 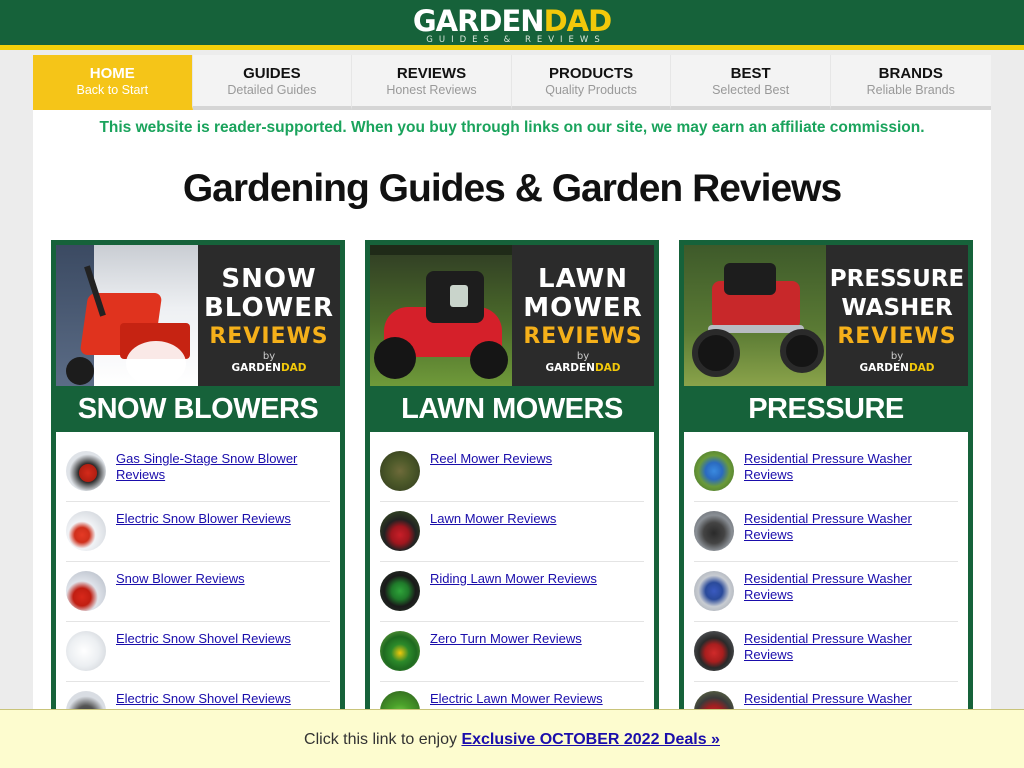 I want to click on list-item: Electric Snow Shovel Reviews, so click(x=198, y=652).